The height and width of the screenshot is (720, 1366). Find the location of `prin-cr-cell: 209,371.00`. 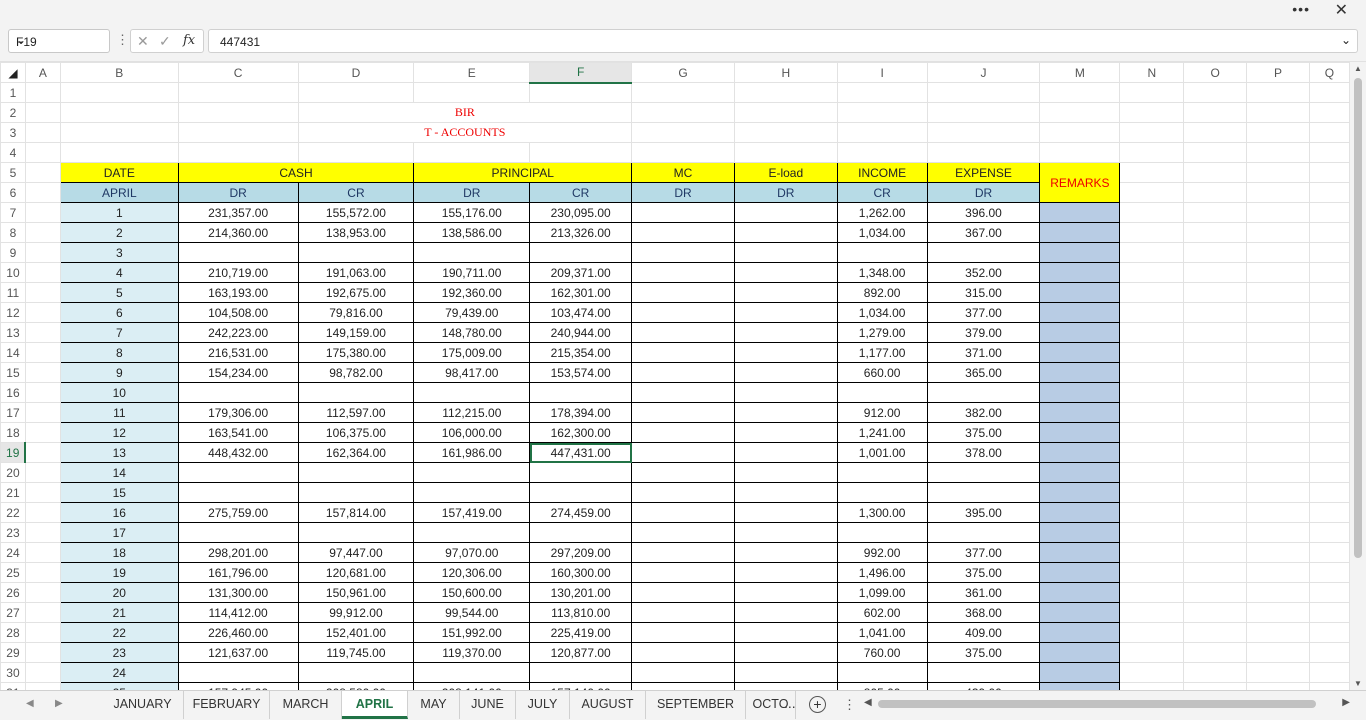

prin-cr-cell: 209,371.00 is located at coordinates (581, 272).